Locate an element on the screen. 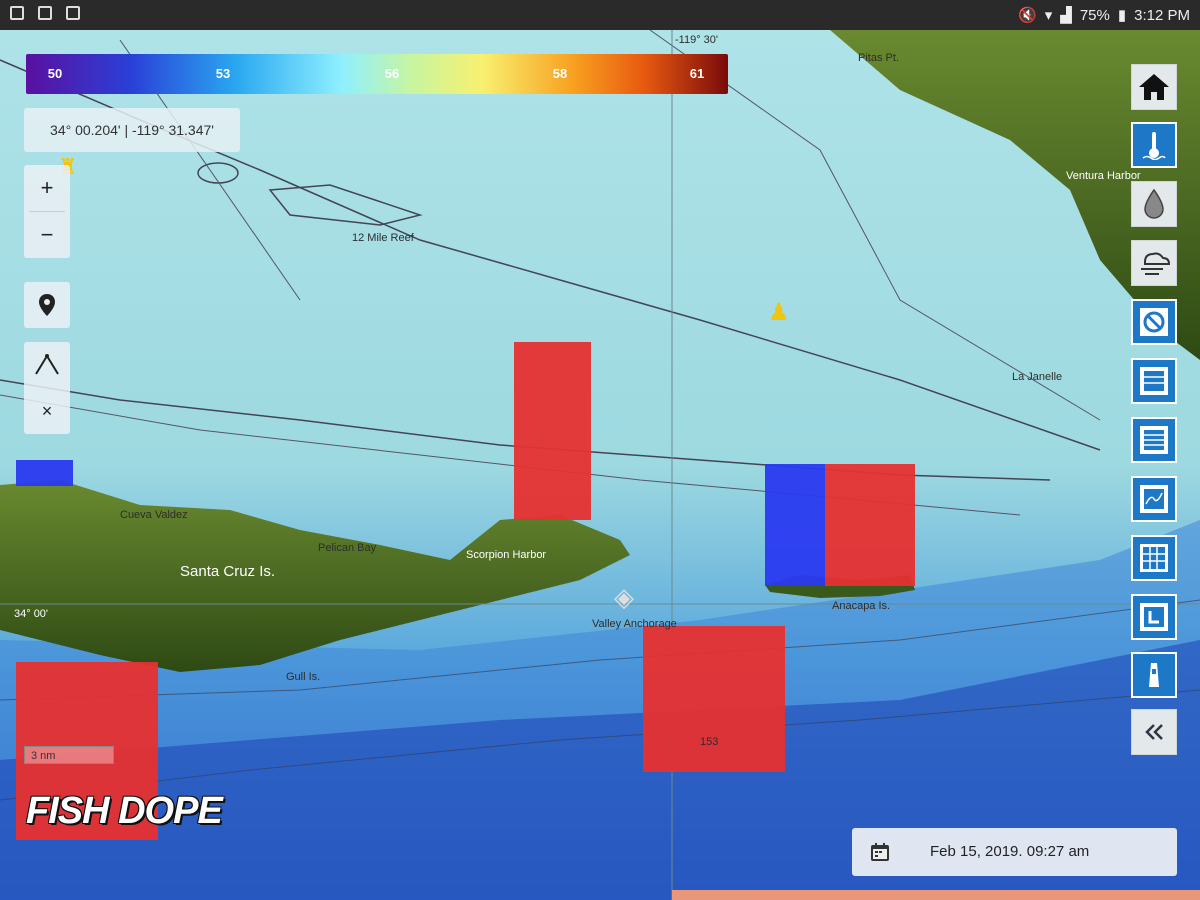  status-bar: 🔇 ▾ ▟ 75% ▮ 3:12 PM is located at coordinates (600, 15).